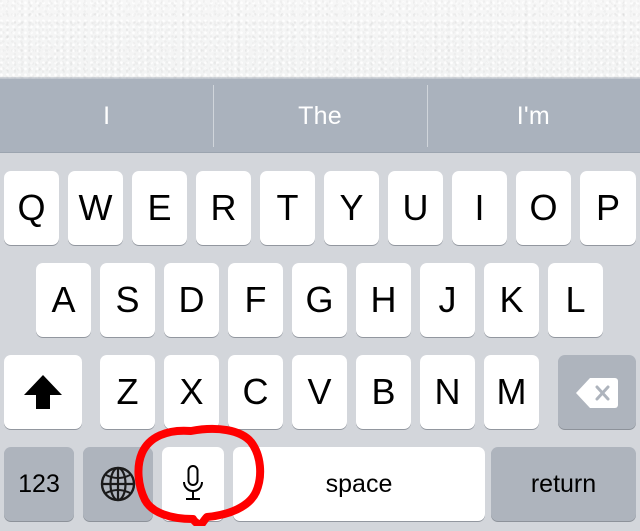 The height and width of the screenshot is (531, 640). I want to click on key-x: X, so click(191, 392).